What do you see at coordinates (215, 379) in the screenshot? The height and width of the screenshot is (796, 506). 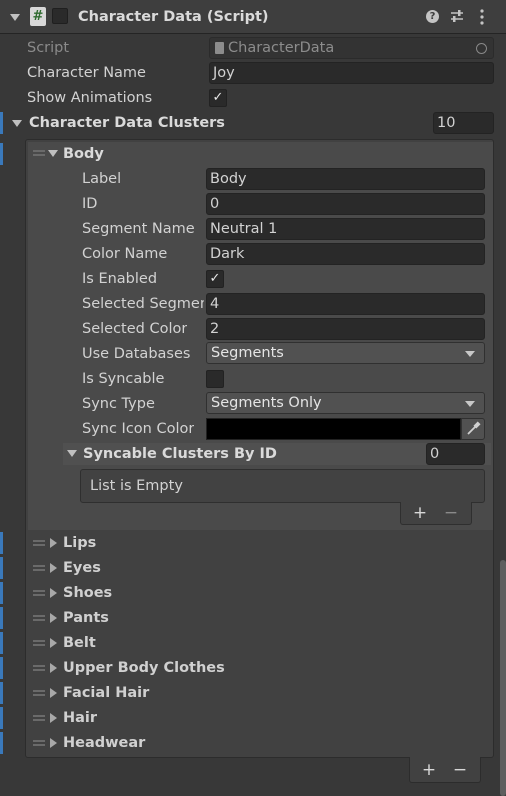 I see `is-syncable-checkbox` at bounding box center [215, 379].